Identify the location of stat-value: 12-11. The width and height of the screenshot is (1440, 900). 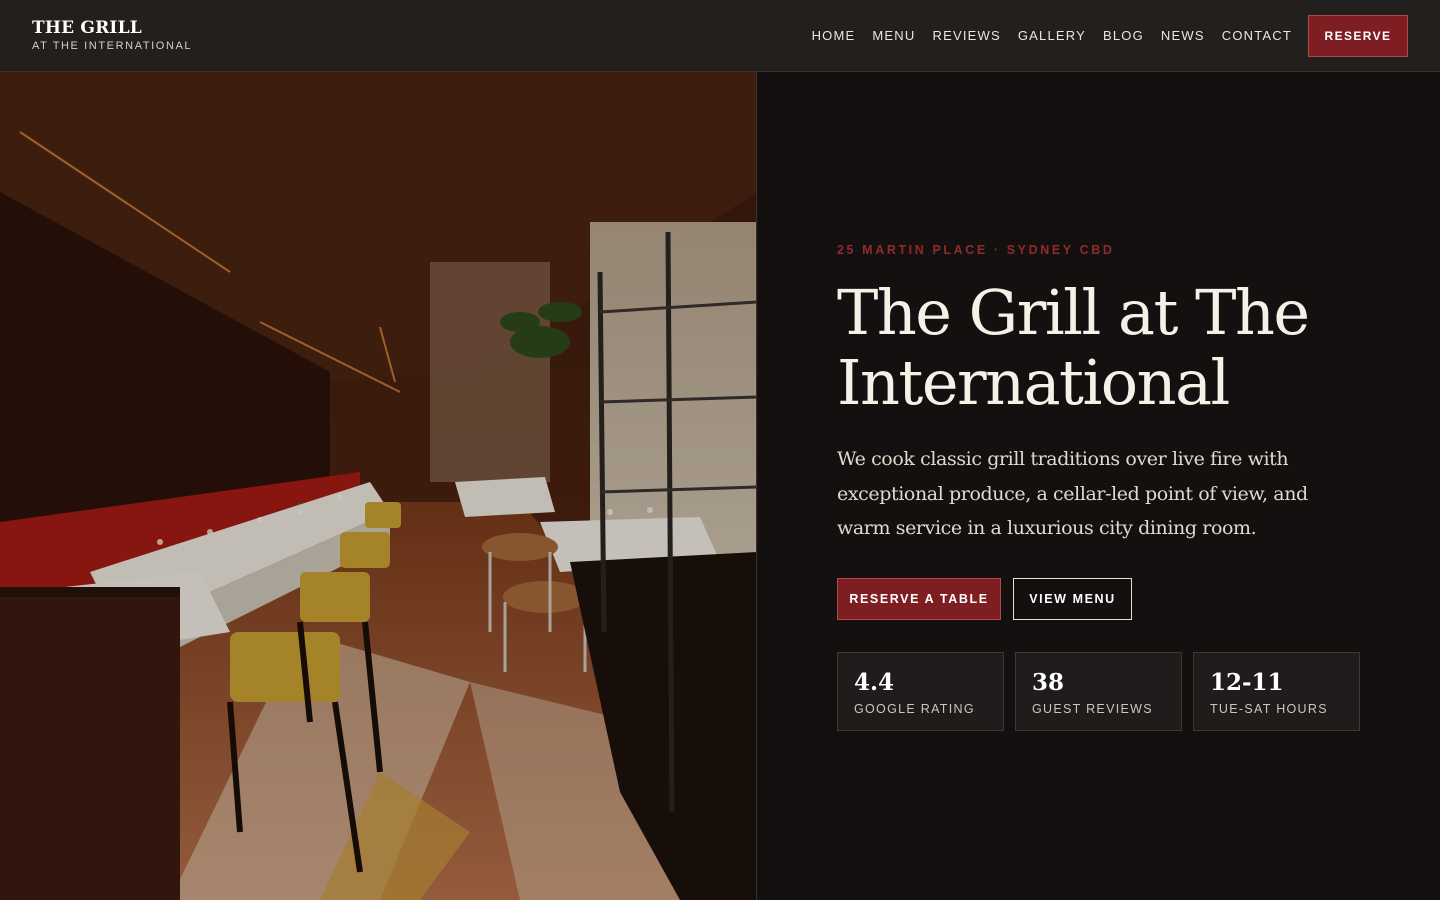
(1247, 682).